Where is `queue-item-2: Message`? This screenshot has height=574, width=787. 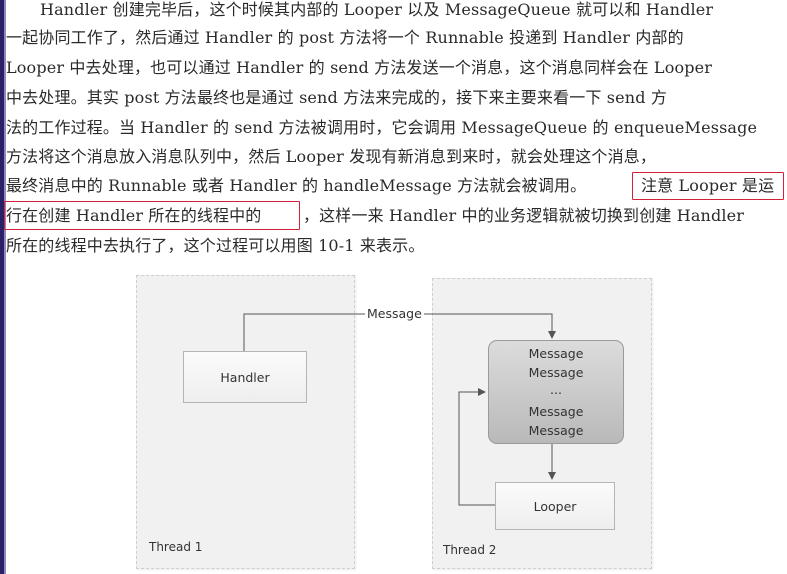
queue-item-2: Message is located at coordinates (556, 372).